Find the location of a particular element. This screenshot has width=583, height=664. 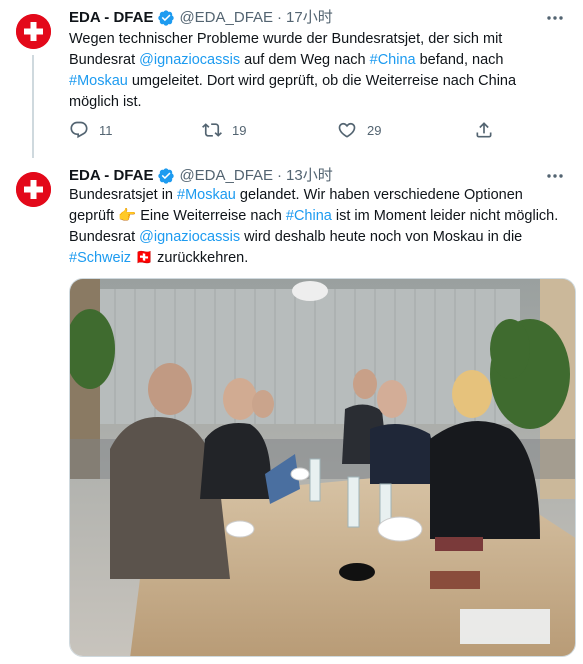

share-button is located at coordinates (484, 130).